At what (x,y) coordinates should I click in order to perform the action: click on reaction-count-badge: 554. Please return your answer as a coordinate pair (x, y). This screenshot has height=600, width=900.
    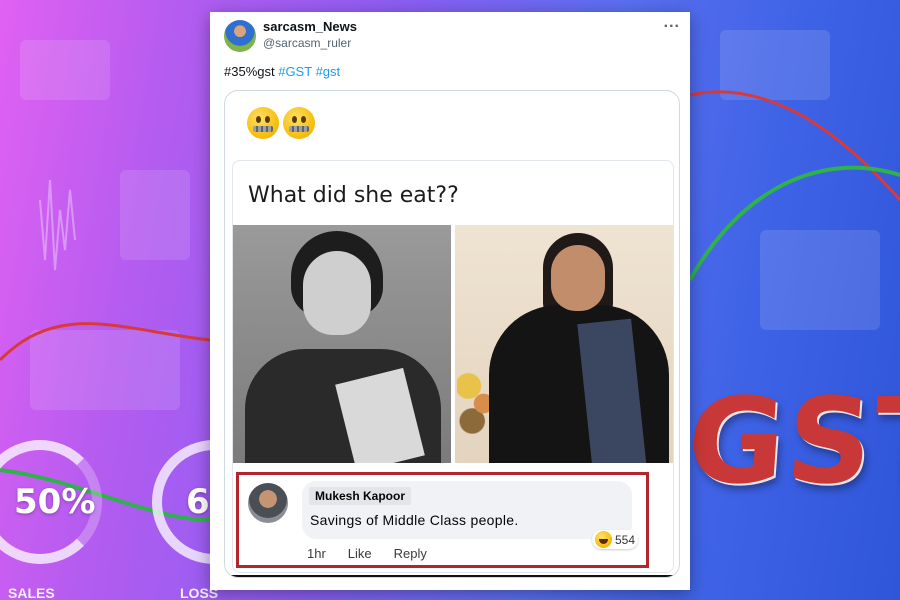
    Looking at the image, I should click on (614, 539).